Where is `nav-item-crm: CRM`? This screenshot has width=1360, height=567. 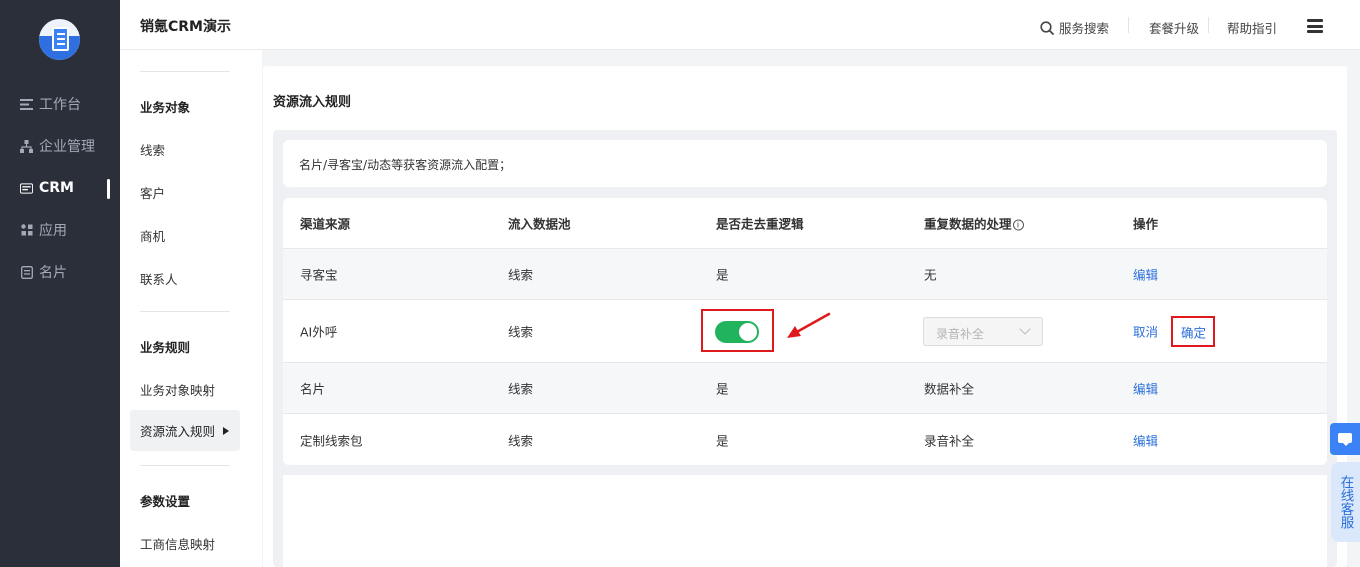 nav-item-crm: CRM is located at coordinates (60, 188).